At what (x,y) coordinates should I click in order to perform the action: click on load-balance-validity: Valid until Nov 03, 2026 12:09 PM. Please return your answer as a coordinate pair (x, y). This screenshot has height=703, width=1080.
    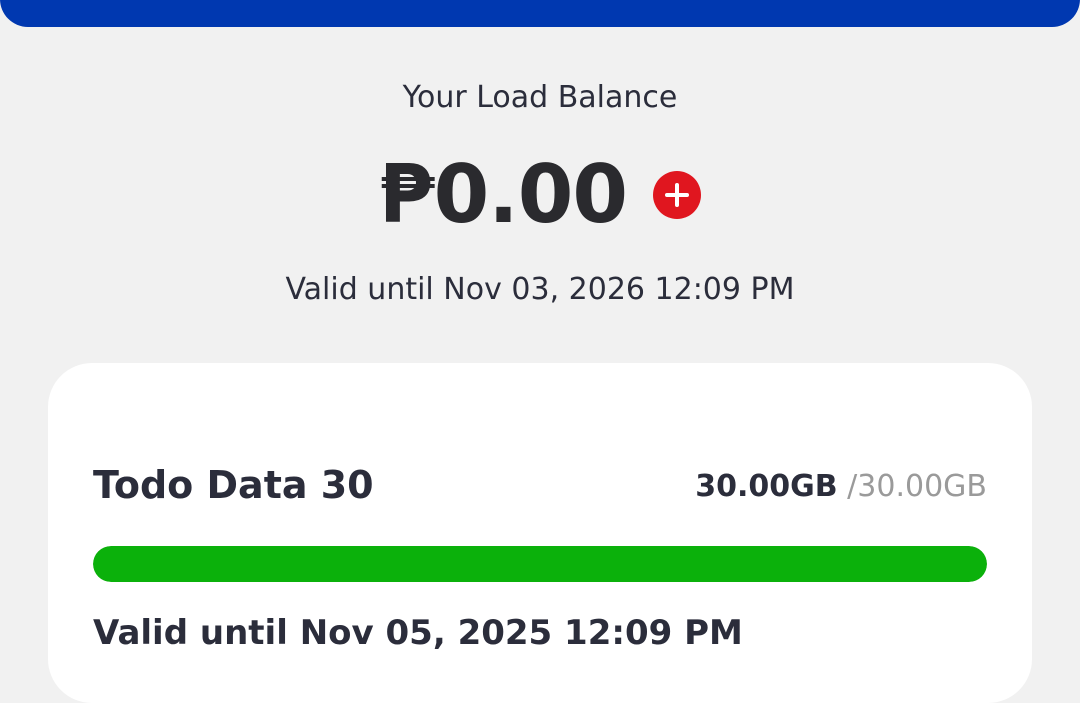
    Looking at the image, I should click on (540, 289).